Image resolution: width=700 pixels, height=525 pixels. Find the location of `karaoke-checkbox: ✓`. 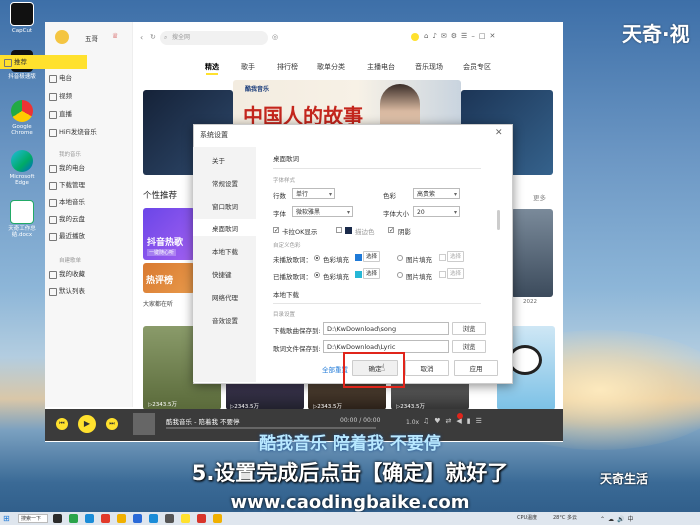

karaoke-checkbox: ✓ is located at coordinates (276, 230).